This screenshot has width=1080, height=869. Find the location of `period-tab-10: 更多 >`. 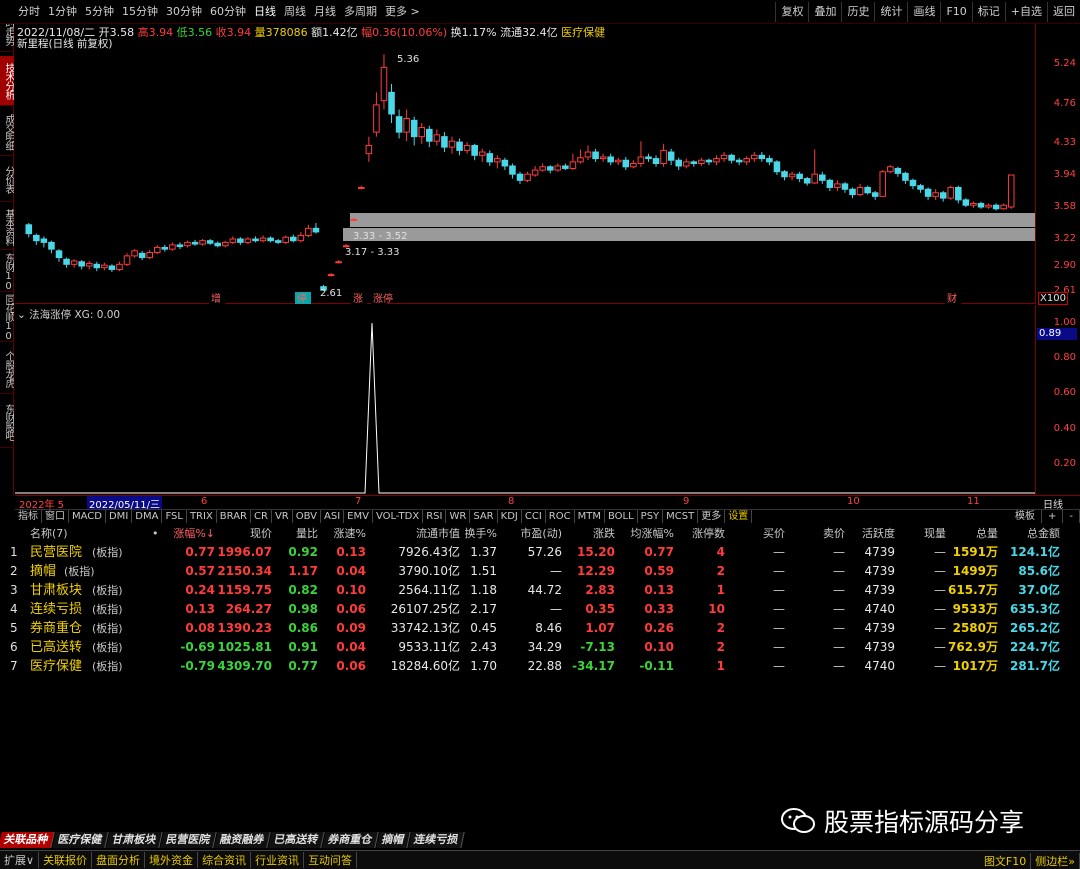

period-tab-10: 更多 > is located at coordinates (402, 12).